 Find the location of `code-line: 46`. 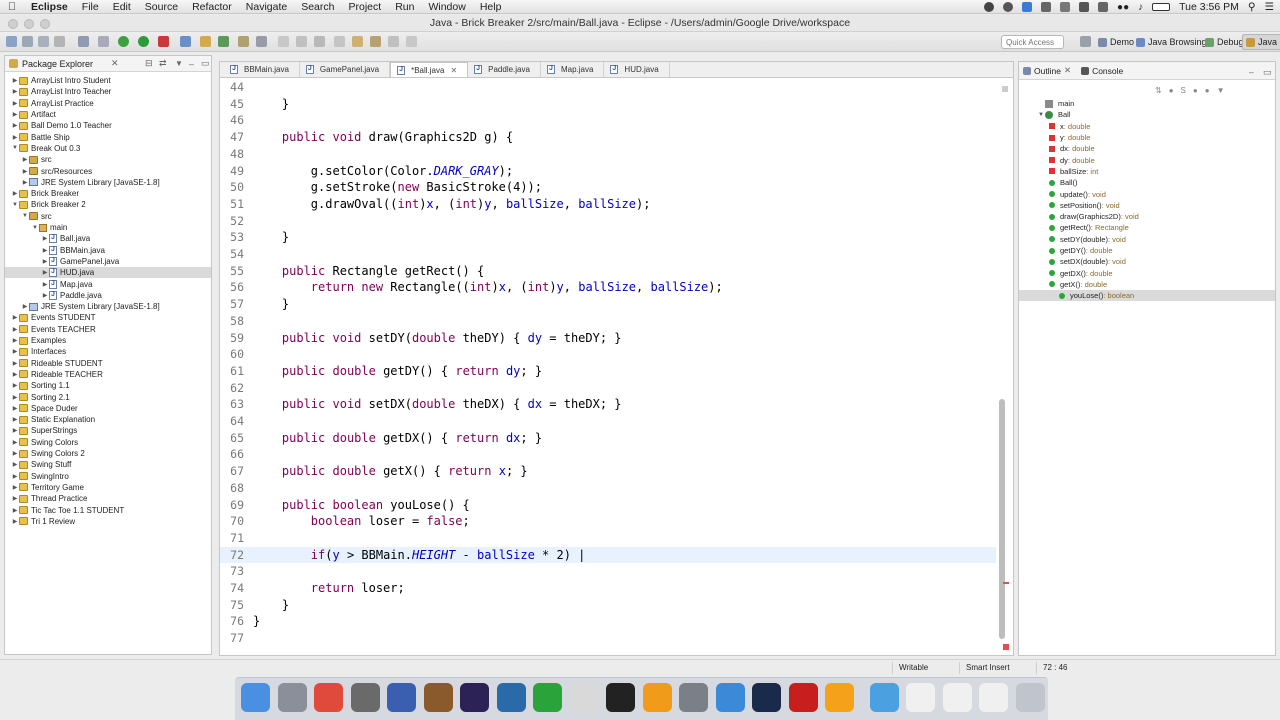

code-line: 46 is located at coordinates (608, 120).